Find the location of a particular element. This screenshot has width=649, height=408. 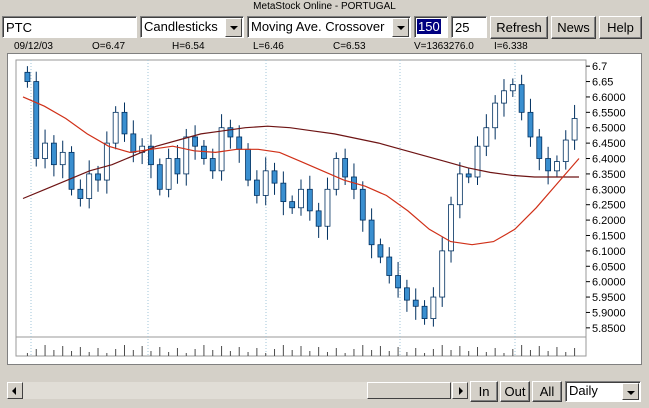

zoom-in-button: In is located at coordinates (484, 391).